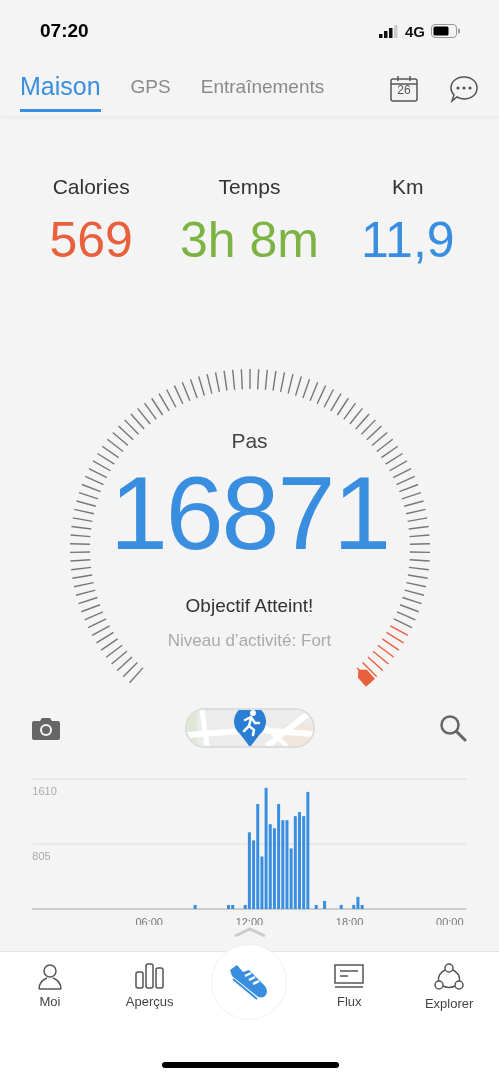 The width and height of the screenshot is (499, 1080). What do you see at coordinates (44, 791) in the screenshot?
I see `y-tick-label: 1610` at bounding box center [44, 791].